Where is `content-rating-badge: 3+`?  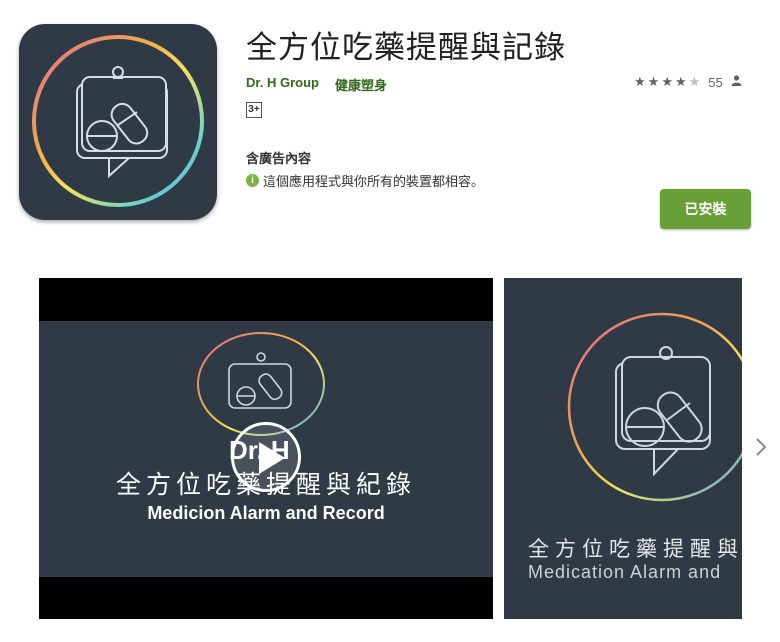 content-rating-badge: 3+ is located at coordinates (254, 110).